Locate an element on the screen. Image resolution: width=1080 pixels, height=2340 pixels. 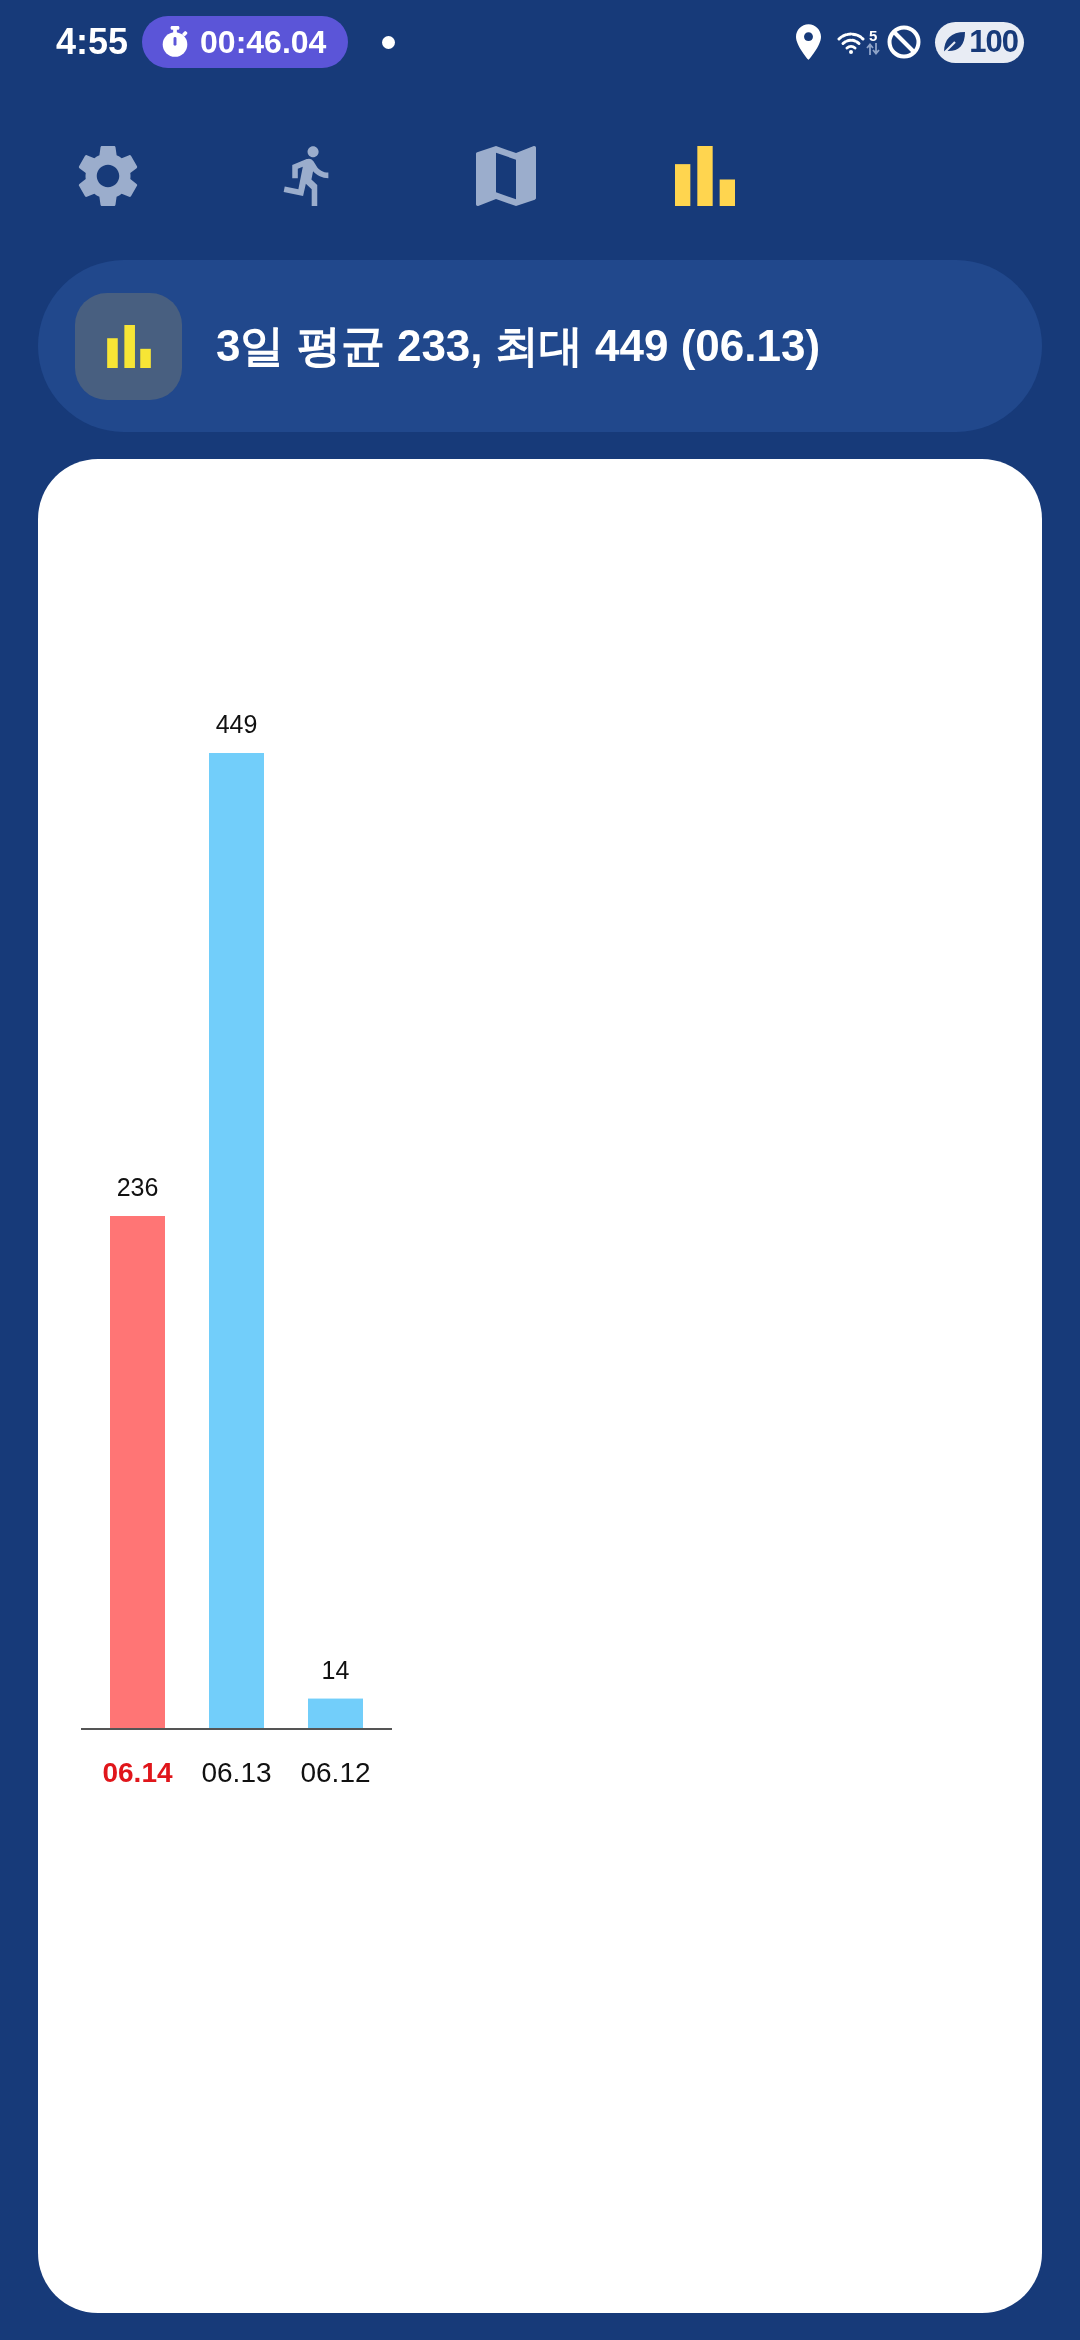
leaf-icon is located at coordinates (954, 42).